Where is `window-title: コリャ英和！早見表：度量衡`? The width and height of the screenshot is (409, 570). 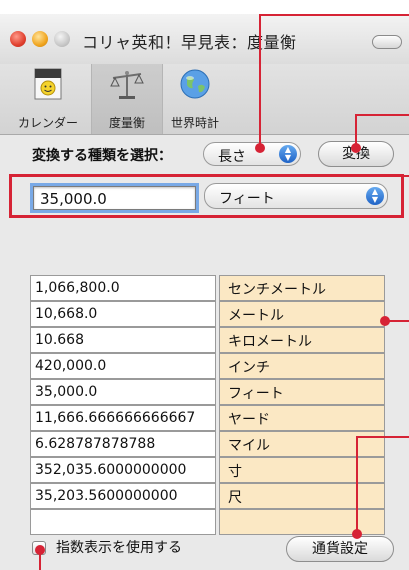
window-title: コリャ英和！早見表：度量衡 is located at coordinates (189, 42).